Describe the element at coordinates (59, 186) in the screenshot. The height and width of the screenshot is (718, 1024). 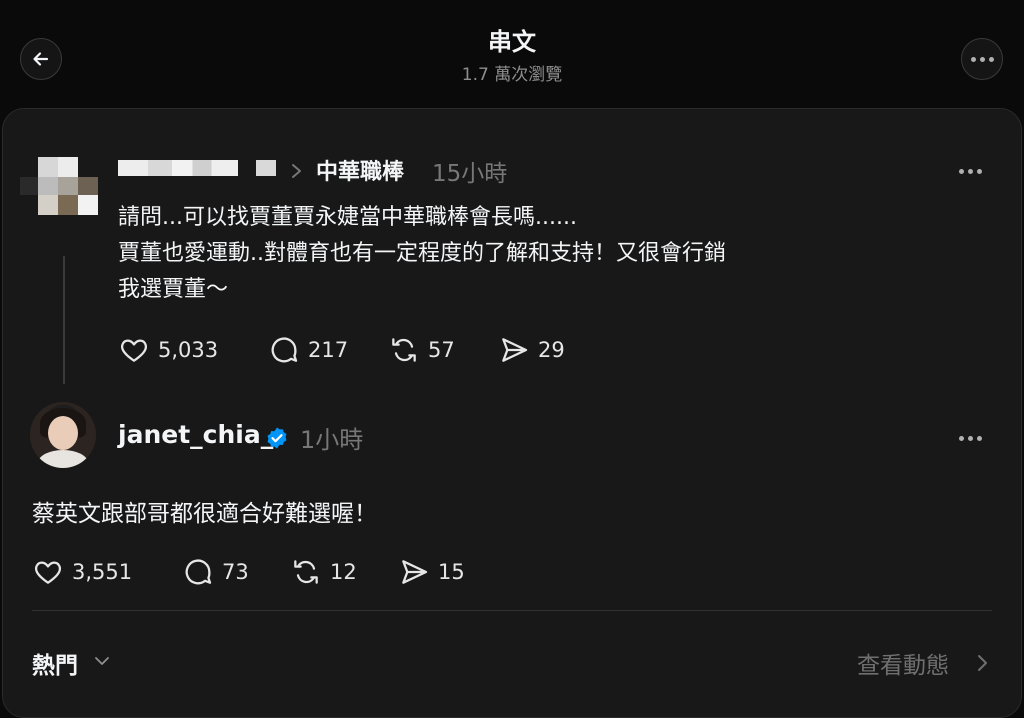
I see `pixelated-avatar` at that location.